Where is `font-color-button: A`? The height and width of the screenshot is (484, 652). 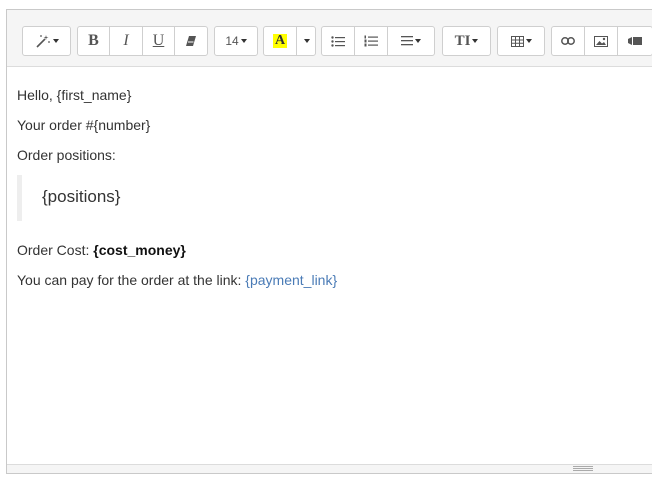
font-color-button: A is located at coordinates (280, 41).